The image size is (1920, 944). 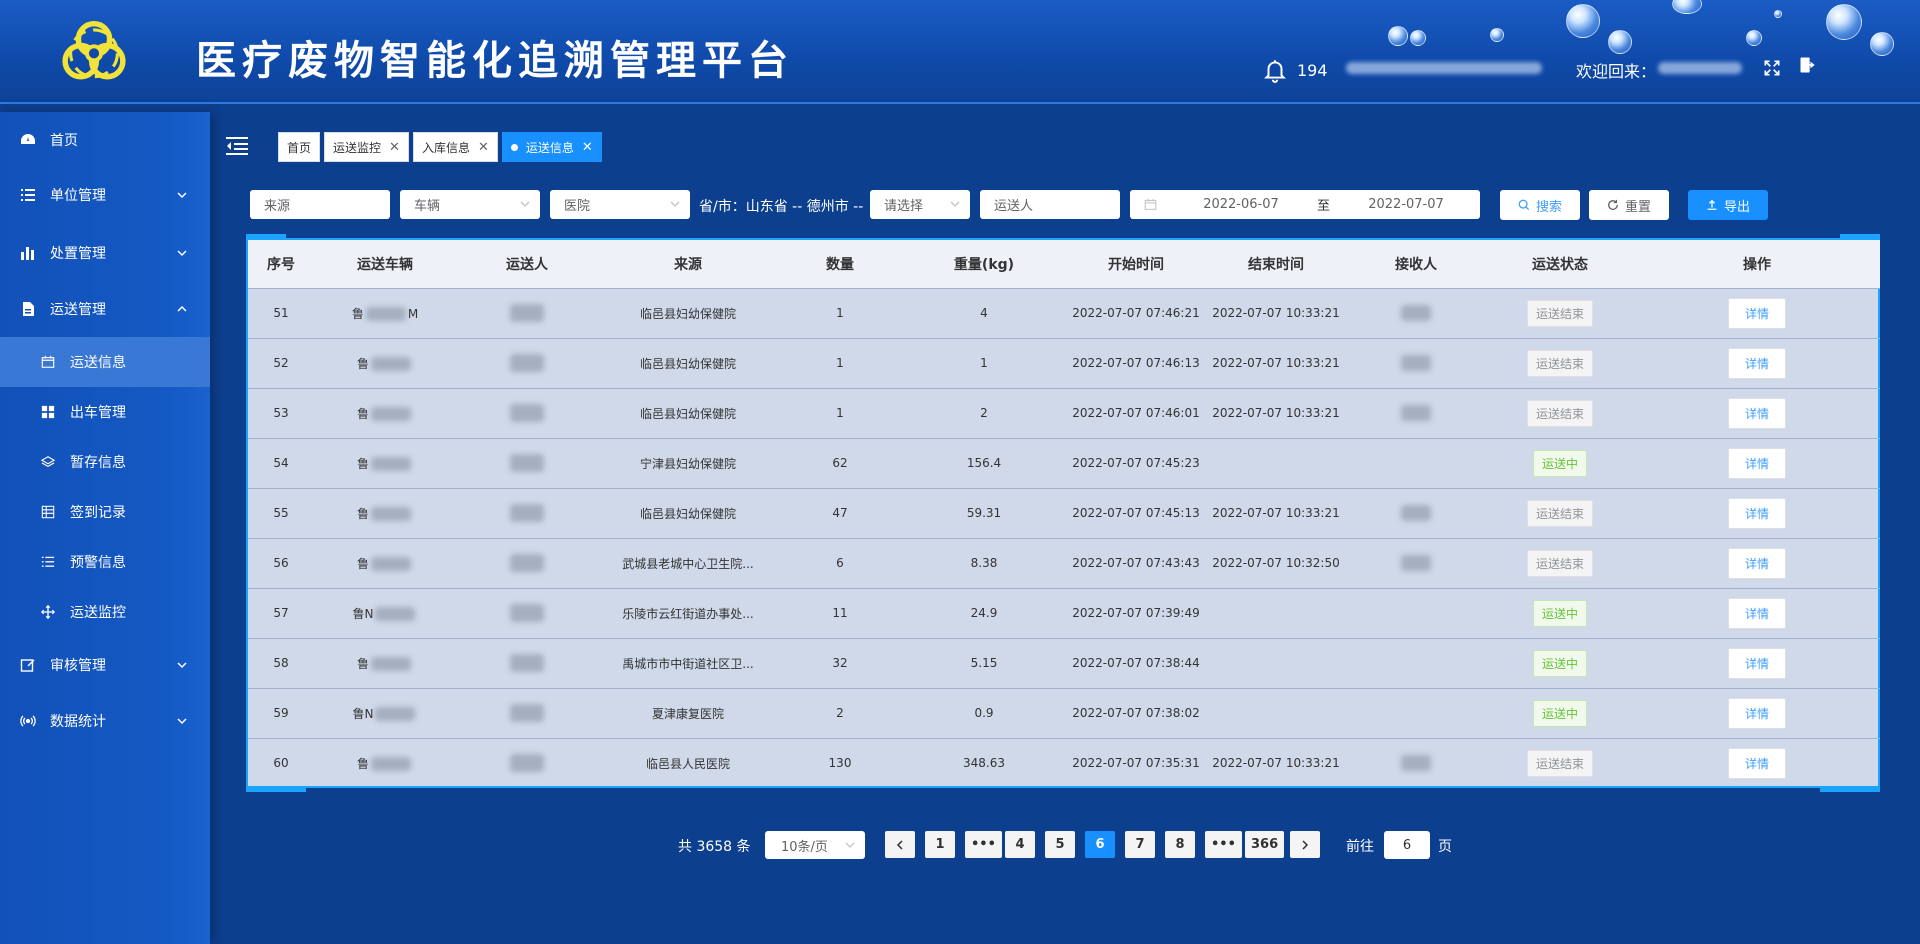 What do you see at coordinates (1728, 205) in the screenshot?
I see `export-button: 导出` at bounding box center [1728, 205].